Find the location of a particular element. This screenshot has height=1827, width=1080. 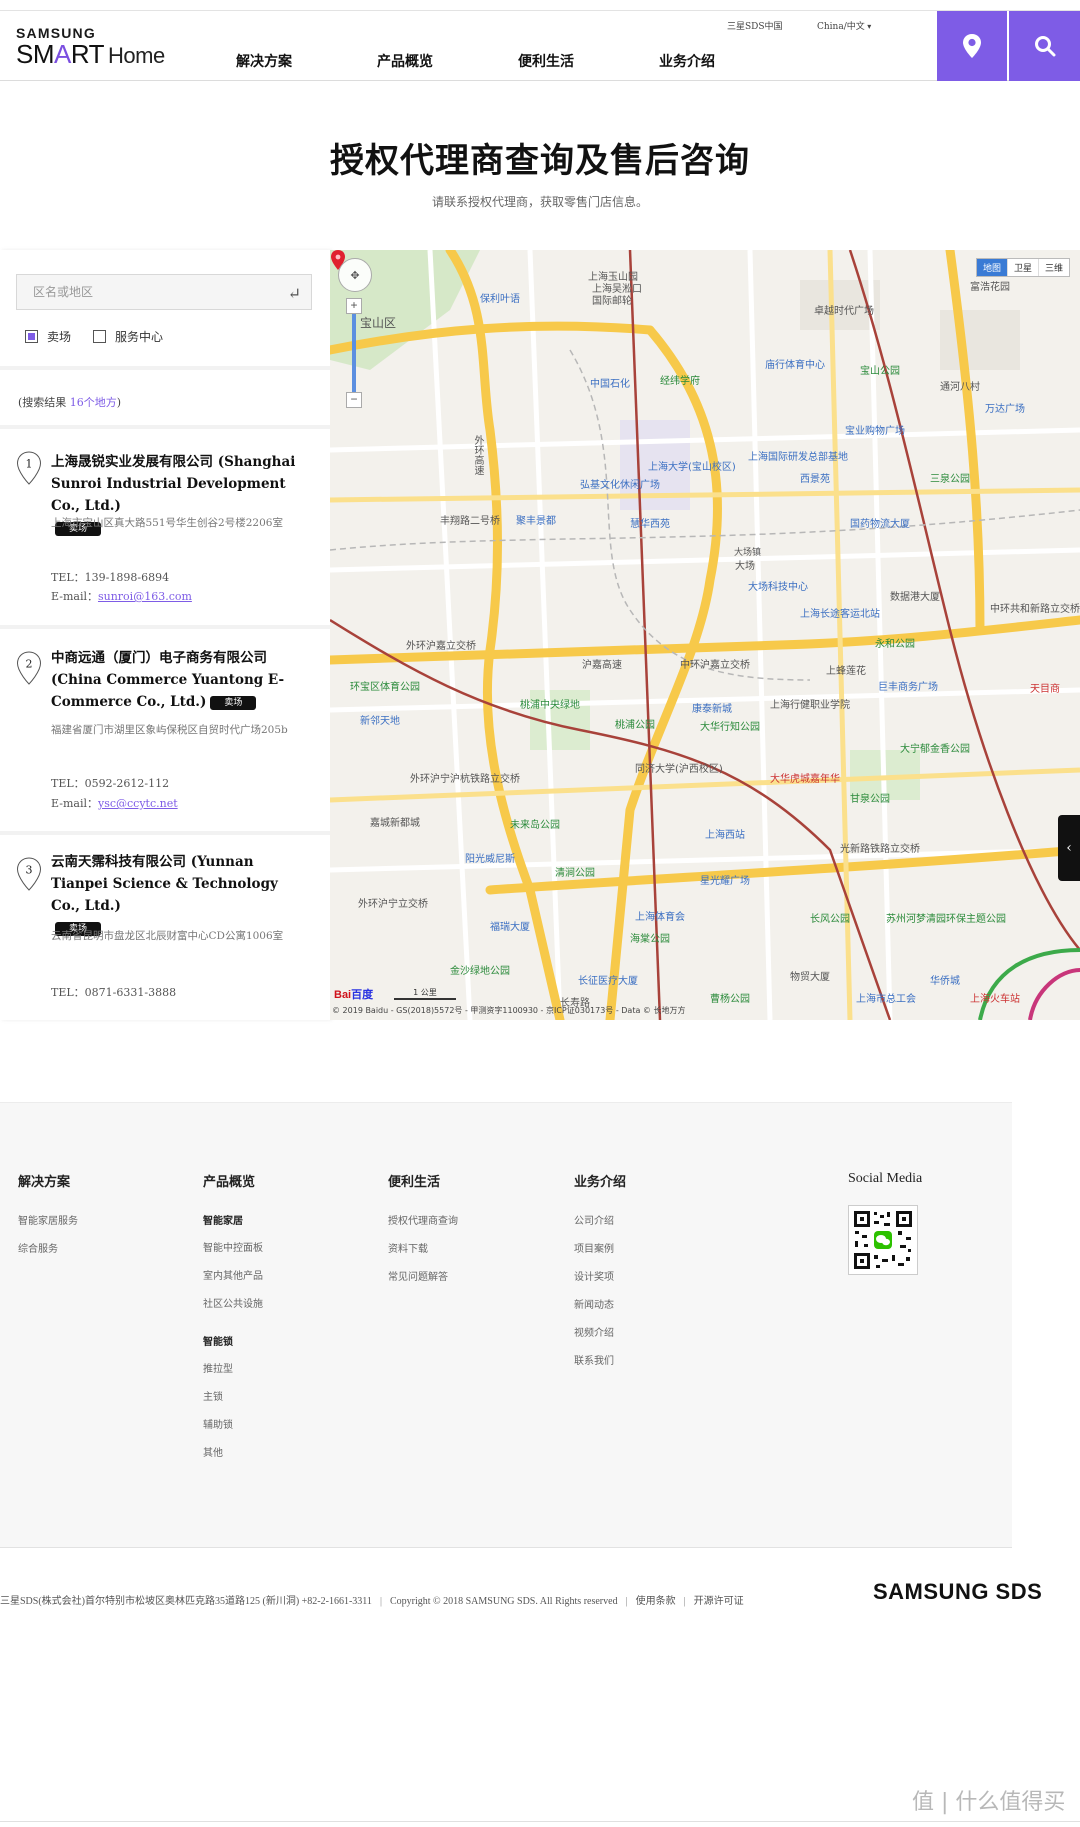

map-poi-label: 大场 is located at coordinates (745, 566).